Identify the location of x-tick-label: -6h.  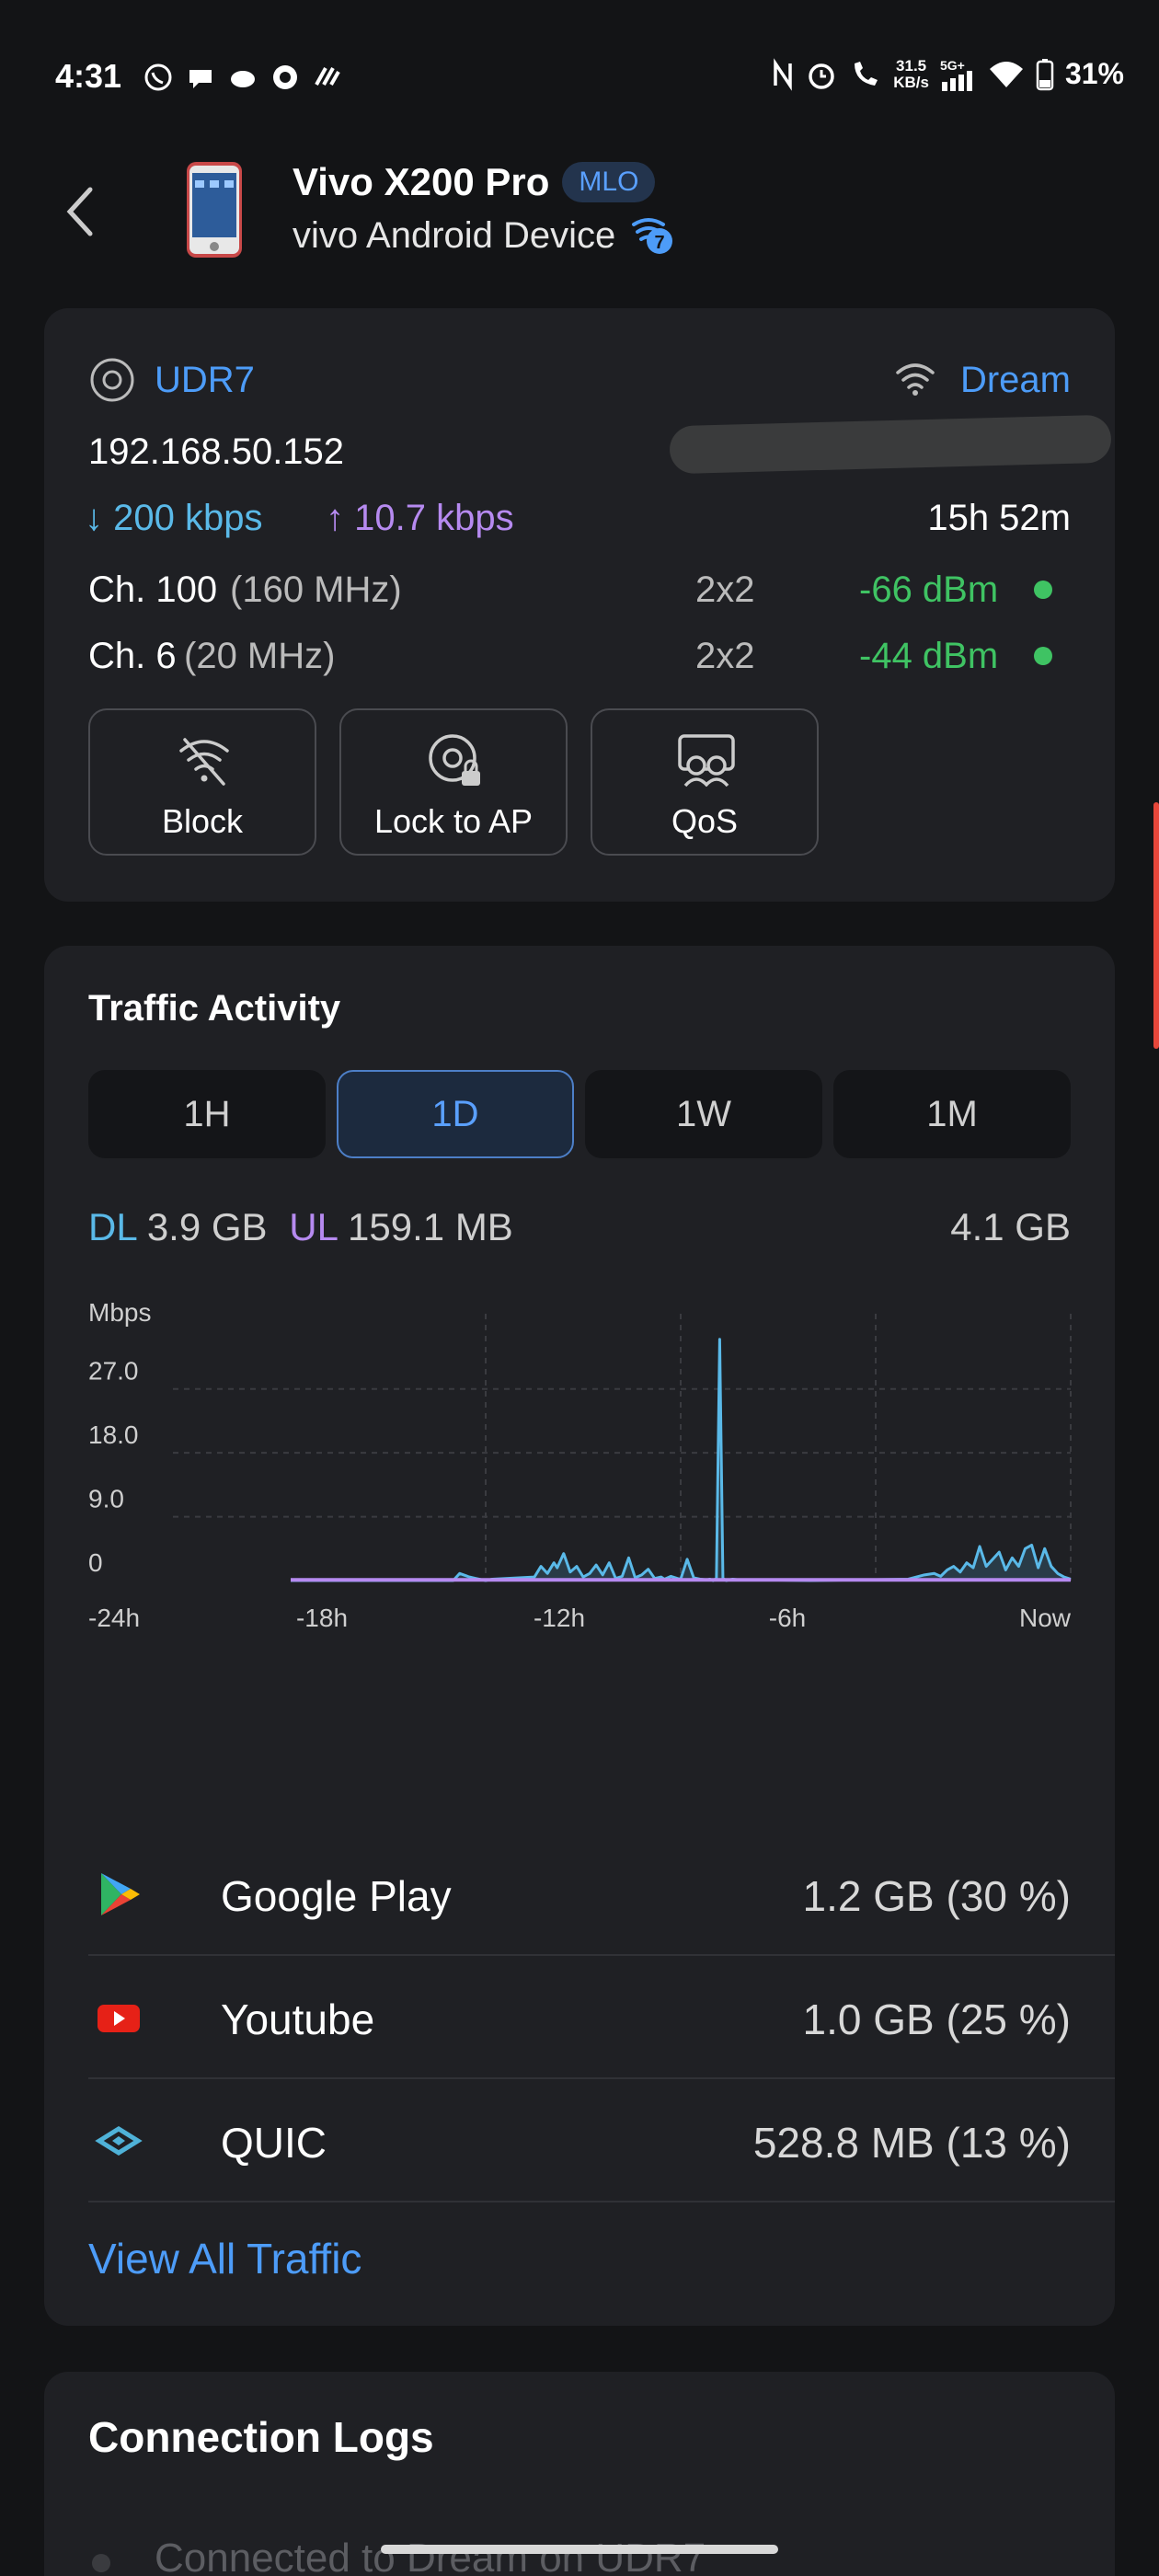
(787, 1618).